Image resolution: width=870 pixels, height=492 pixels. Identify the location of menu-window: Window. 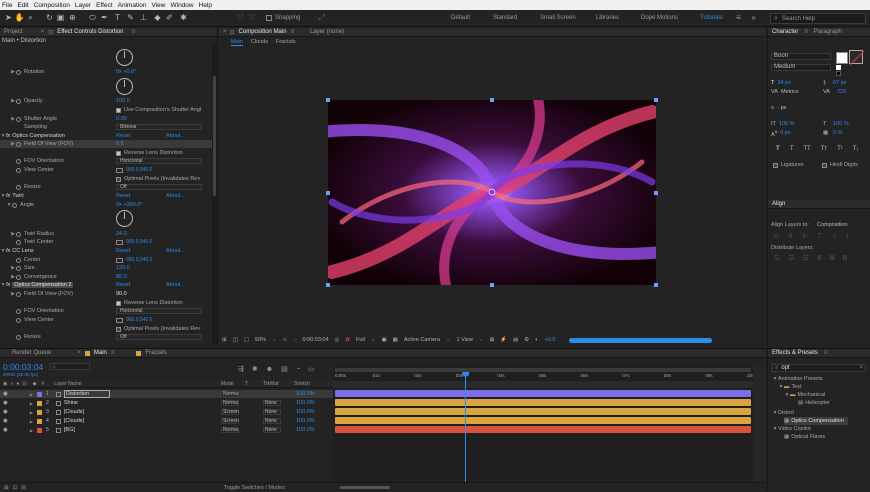
(182, 5).